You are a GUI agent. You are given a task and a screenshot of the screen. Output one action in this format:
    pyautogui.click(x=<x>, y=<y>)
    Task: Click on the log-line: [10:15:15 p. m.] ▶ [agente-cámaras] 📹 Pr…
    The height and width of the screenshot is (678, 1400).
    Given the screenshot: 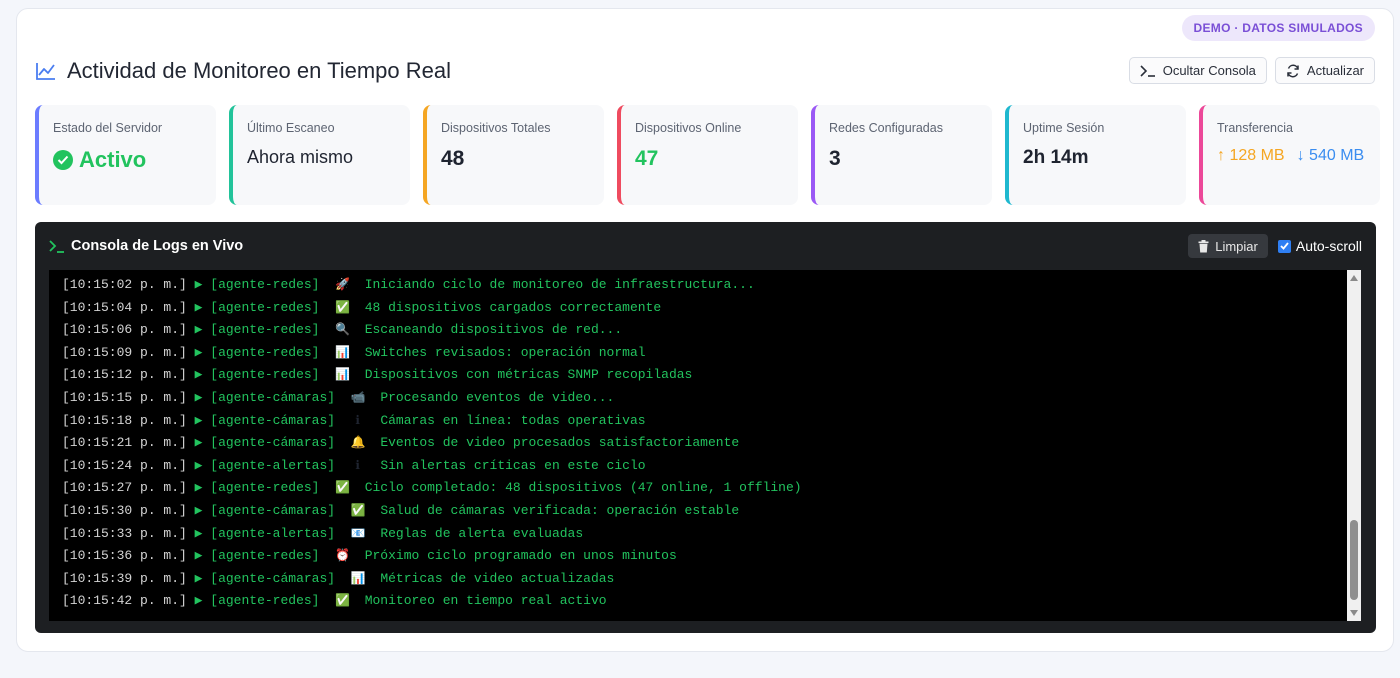 What is the action you would take?
    pyautogui.click(x=705, y=398)
    